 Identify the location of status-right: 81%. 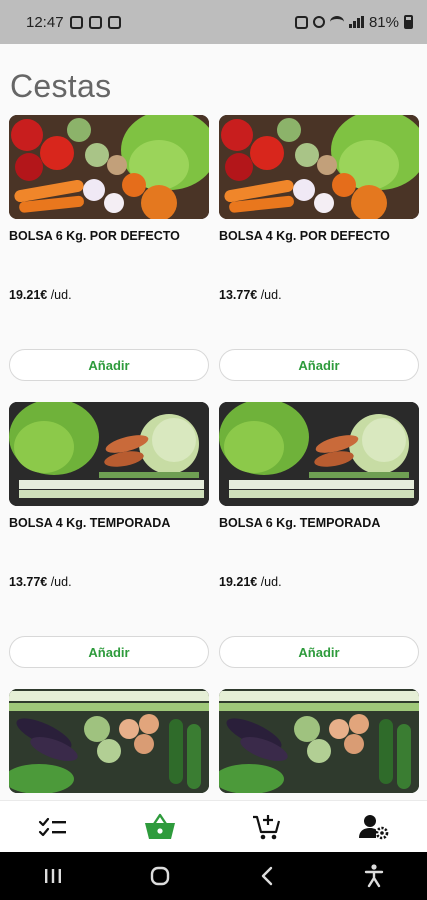
(353, 22).